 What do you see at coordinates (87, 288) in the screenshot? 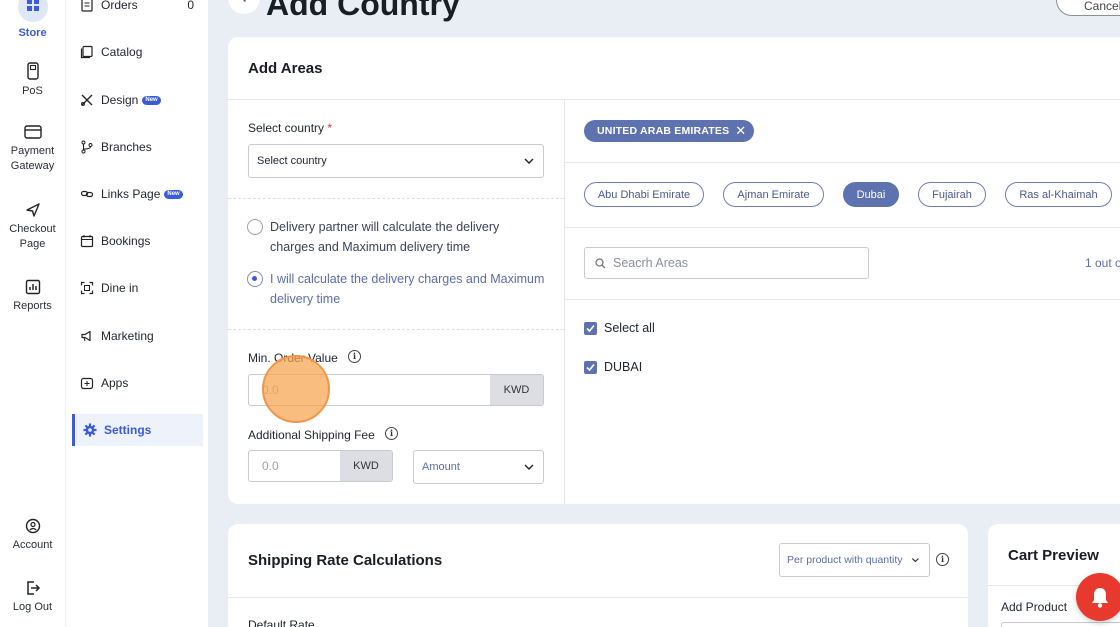
I see `dine-in-icon` at bounding box center [87, 288].